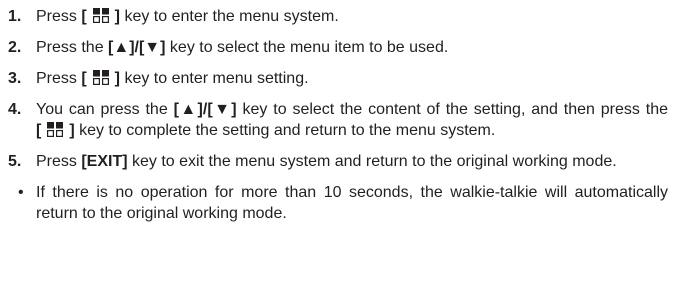 Image resolution: width=673 pixels, height=290 pixels. What do you see at coordinates (104, 161) in the screenshot?
I see `exit-key-label: [EXIT]` at bounding box center [104, 161].